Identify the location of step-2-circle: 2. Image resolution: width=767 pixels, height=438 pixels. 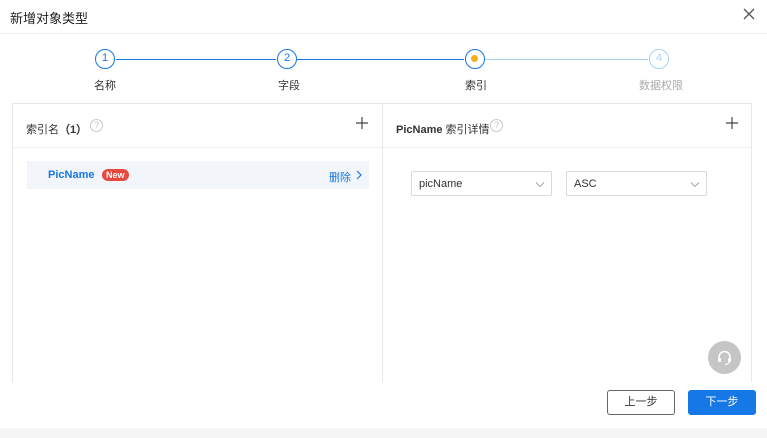
(287, 59).